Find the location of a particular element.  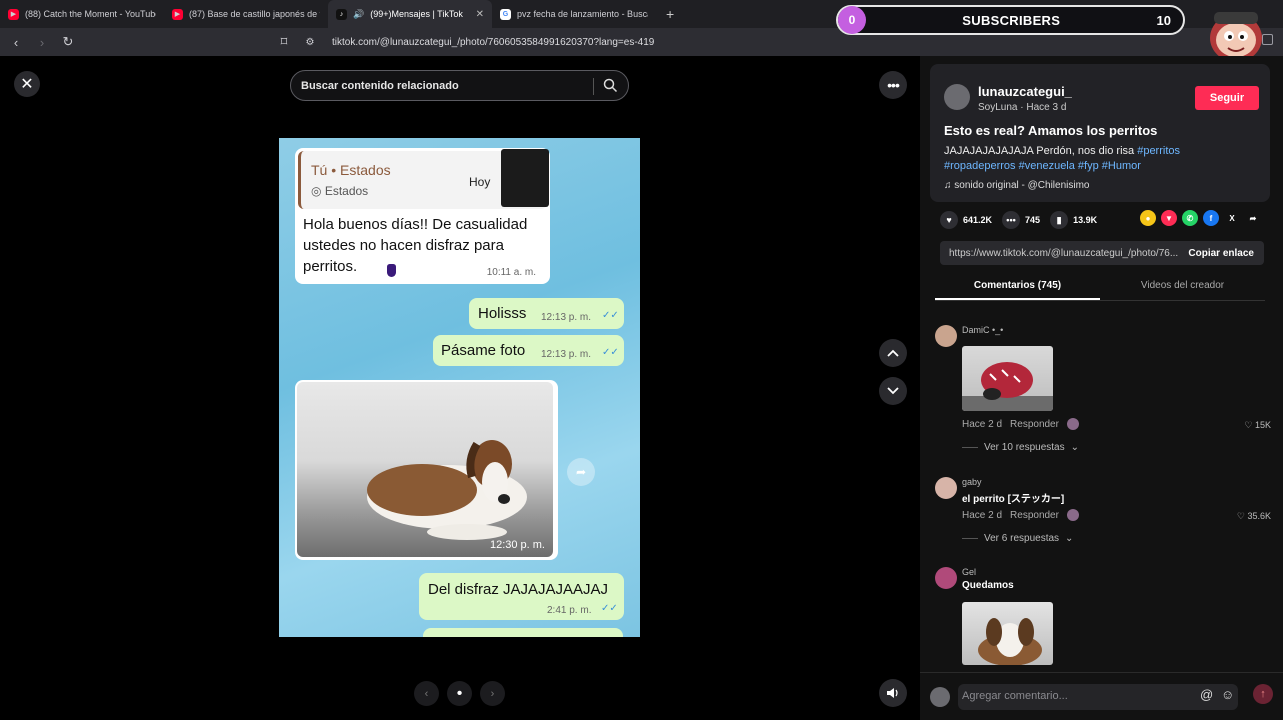

comment-like-count: 35.6K is located at coordinates (1259, 516).